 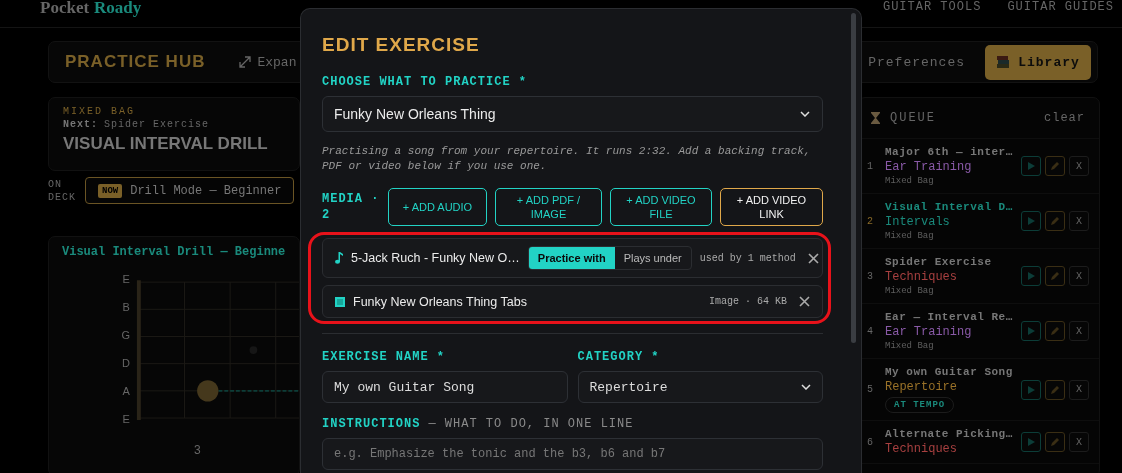 What do you see at coordinates (921, 387) in the screenshot?
I see `category-label: Repertoire` at bounding box center [921, 387].